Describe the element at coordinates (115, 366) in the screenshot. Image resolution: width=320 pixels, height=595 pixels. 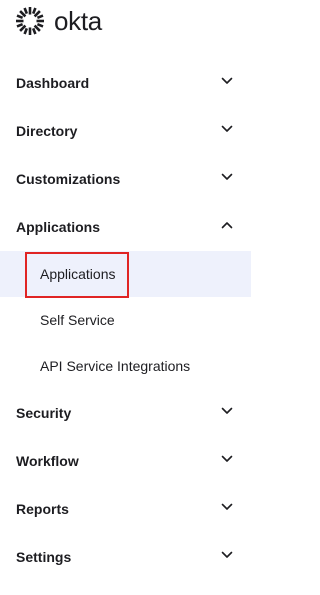
I see `nav-item-label: API Service Integrations` at that location.